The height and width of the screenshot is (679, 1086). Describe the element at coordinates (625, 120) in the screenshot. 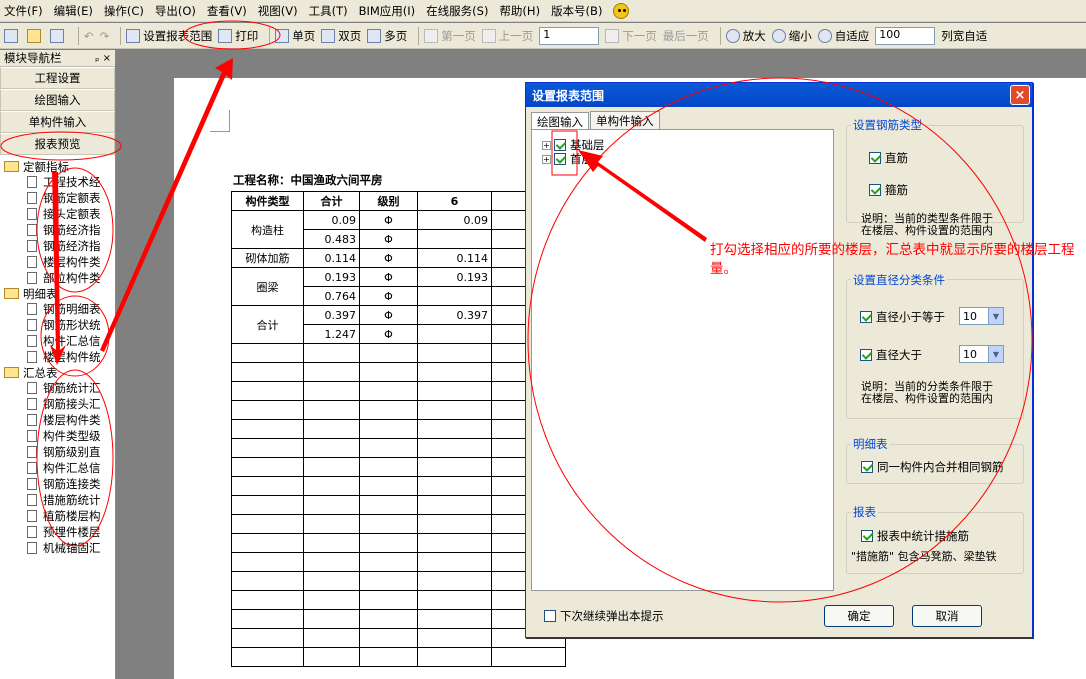

I see `tab-single-component-input: 单构件输入` at that location.